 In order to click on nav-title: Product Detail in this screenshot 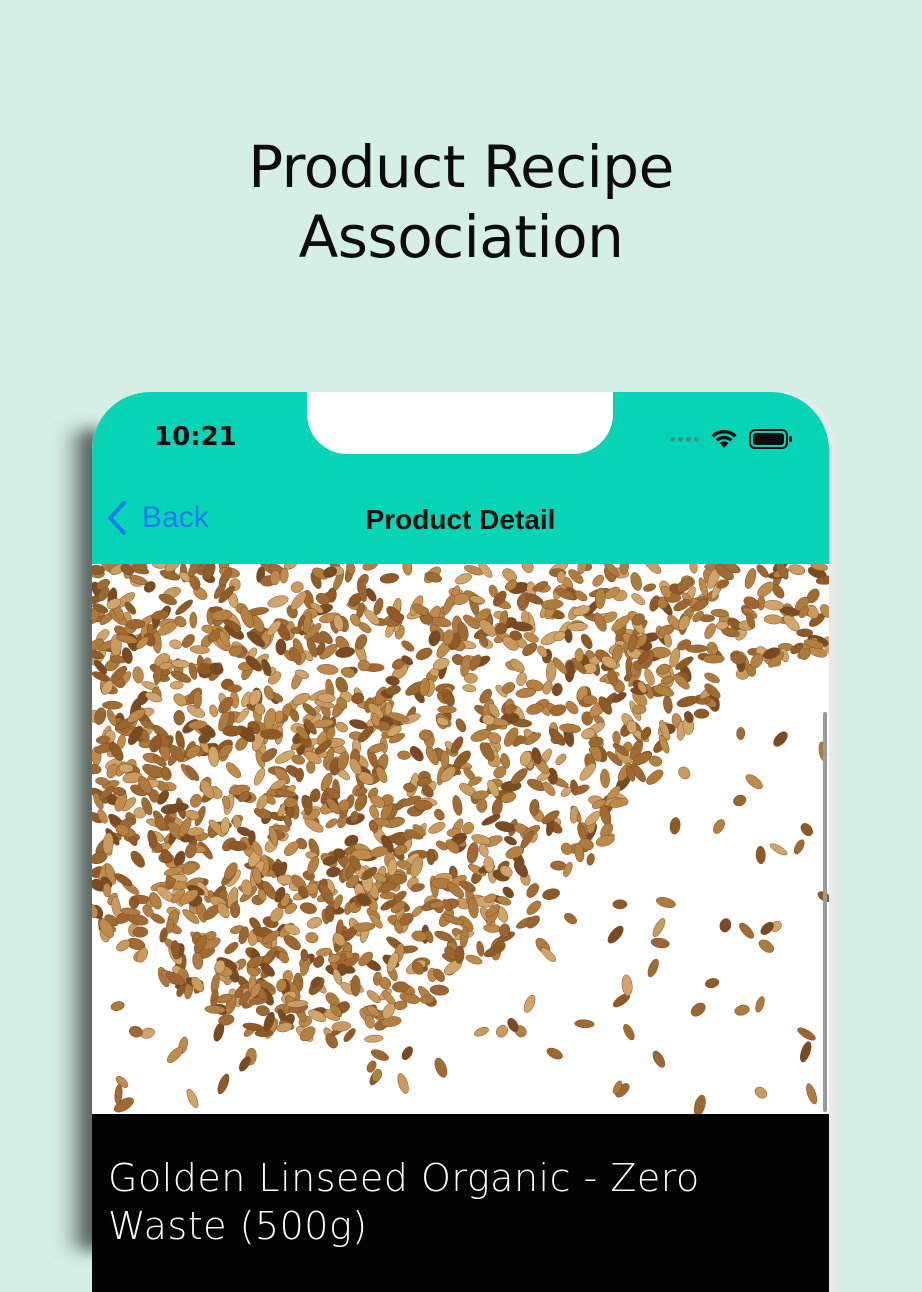, I will do `click(460, 519)`.